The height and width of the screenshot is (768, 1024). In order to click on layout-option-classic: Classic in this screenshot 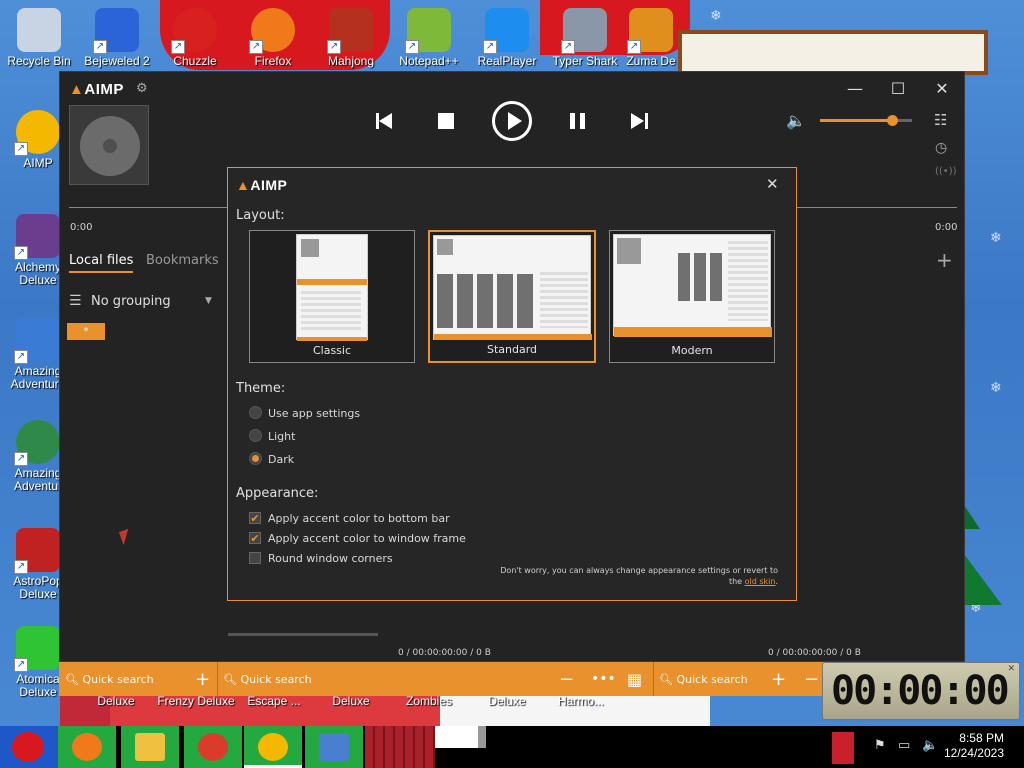, I will do `click(332, 296)`.